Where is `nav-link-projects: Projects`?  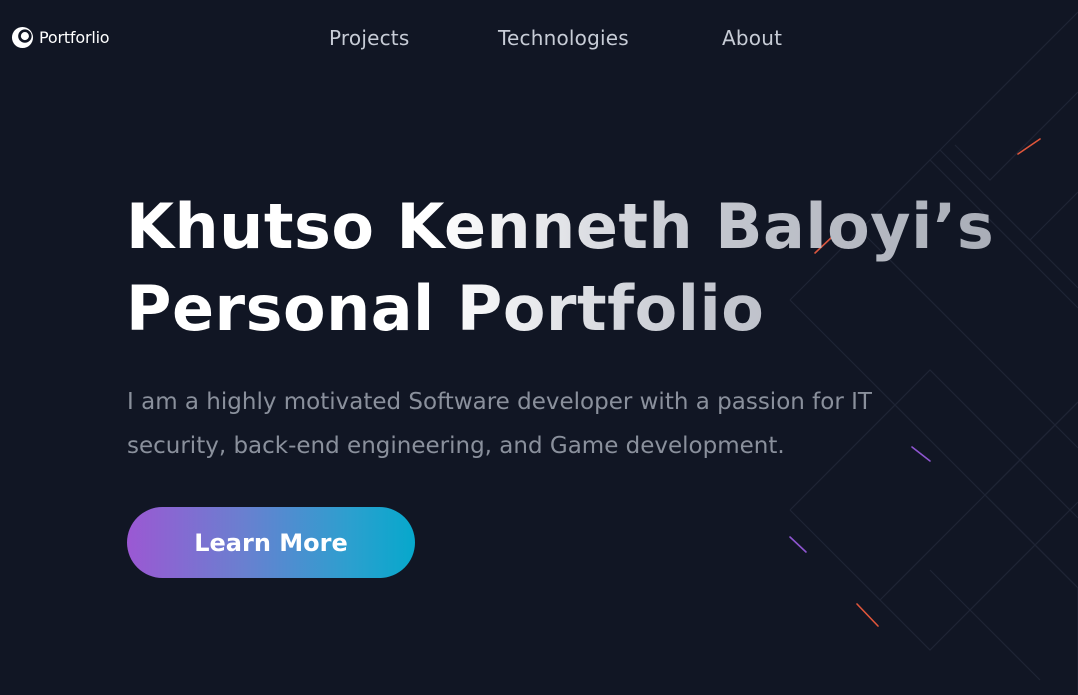 nav-link-projects: Projects is located at coordinates (369, 38).